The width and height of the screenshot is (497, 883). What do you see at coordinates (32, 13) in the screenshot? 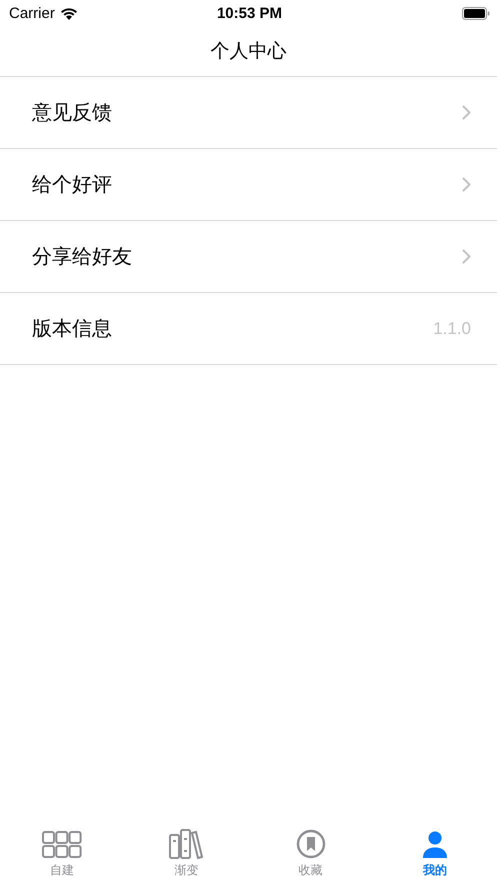
I see `carrier-label: Carrier` at bounding box center [32, 13].